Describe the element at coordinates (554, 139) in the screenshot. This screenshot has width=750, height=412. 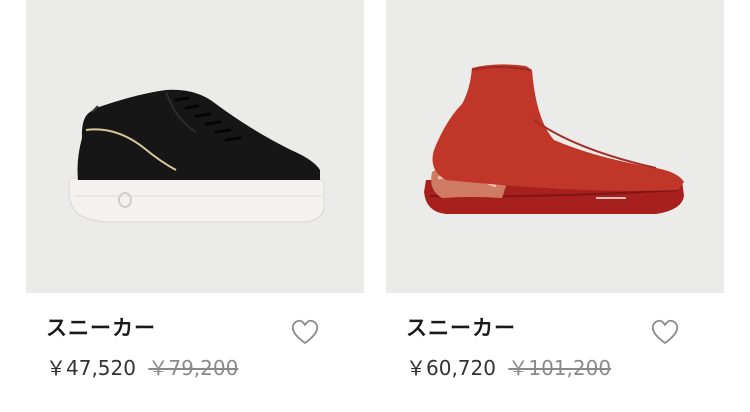
I see `red-sock-sneaker-image` at that location.